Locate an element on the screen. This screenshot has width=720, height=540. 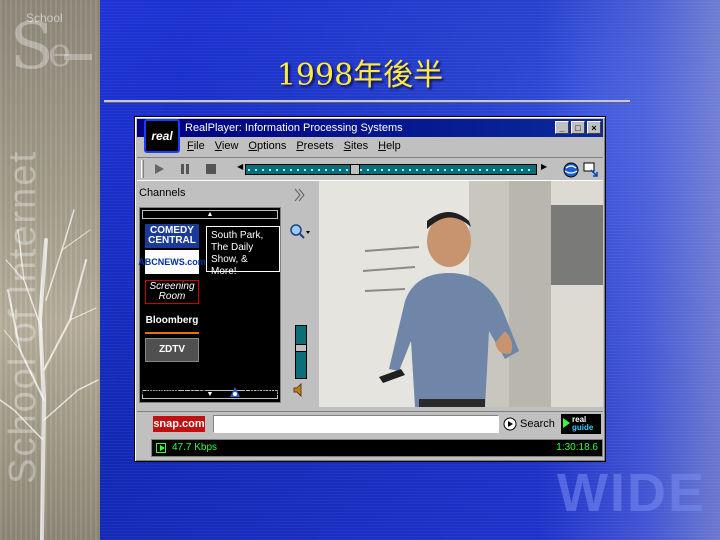
menu-file: File is located at coordinates (196, 146).